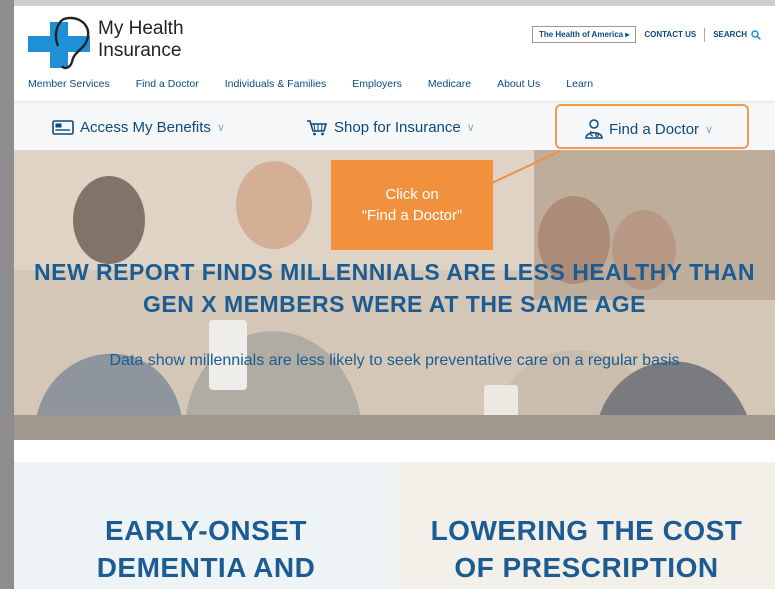  What do you see at coordinates (586, 549) in the screenshot?
I see `article-card-title: LOWERING THE COST OF PRESCRIPTION` at bounding box center [586, 549].